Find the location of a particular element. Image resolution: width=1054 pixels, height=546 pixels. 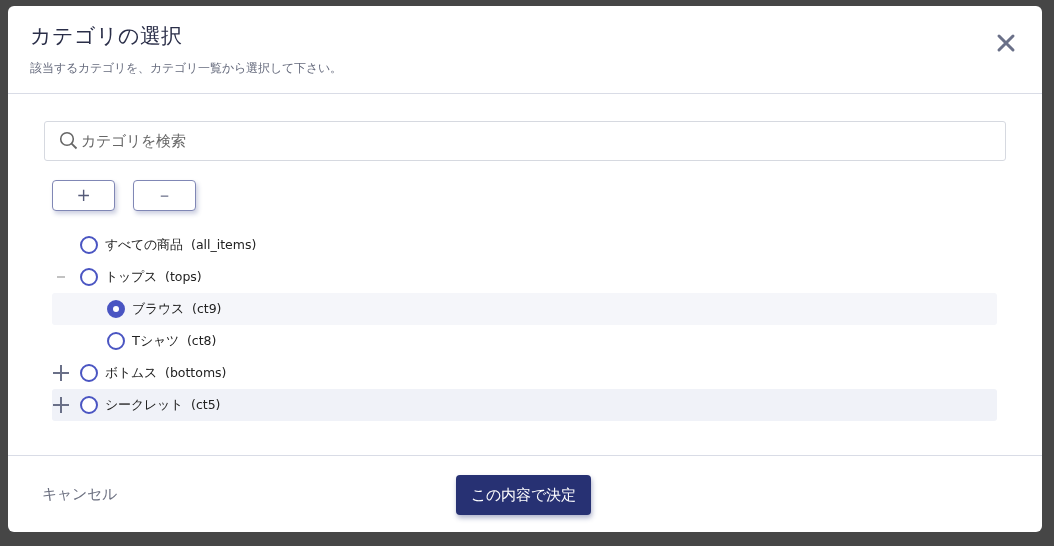

tree-row: すべての商品 (all_items) is located at coordinates (524, 245).